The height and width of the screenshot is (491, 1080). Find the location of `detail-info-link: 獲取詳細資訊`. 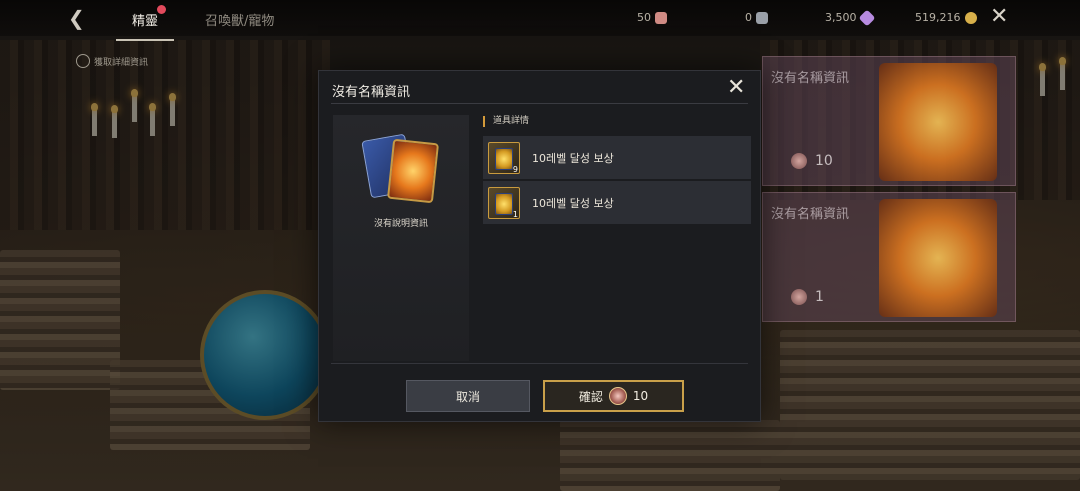

detail-info-link: 獲取詳細資訊 is located at coordinates (112, 61).